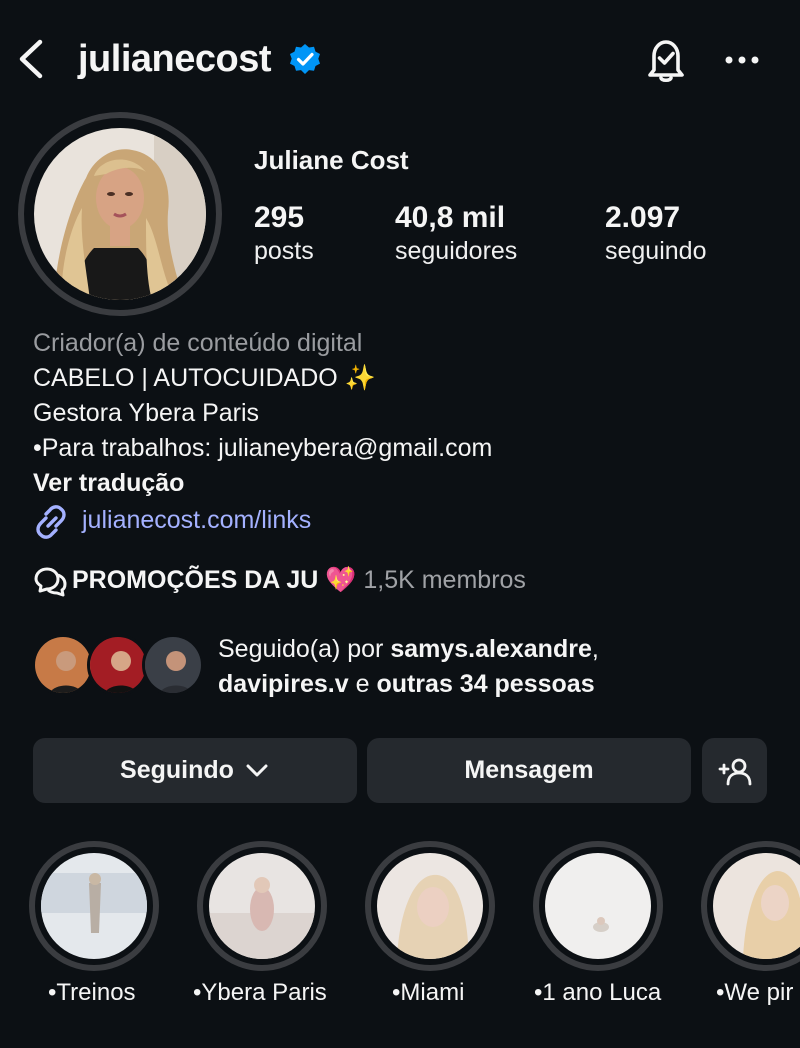 This screenshot has height=1048, width=800. Describe the element at coordinates (263, 448) in the screenshot. I see `bio-line-3: •Para trabalhos: julianeybera@gmail.com` at that location.